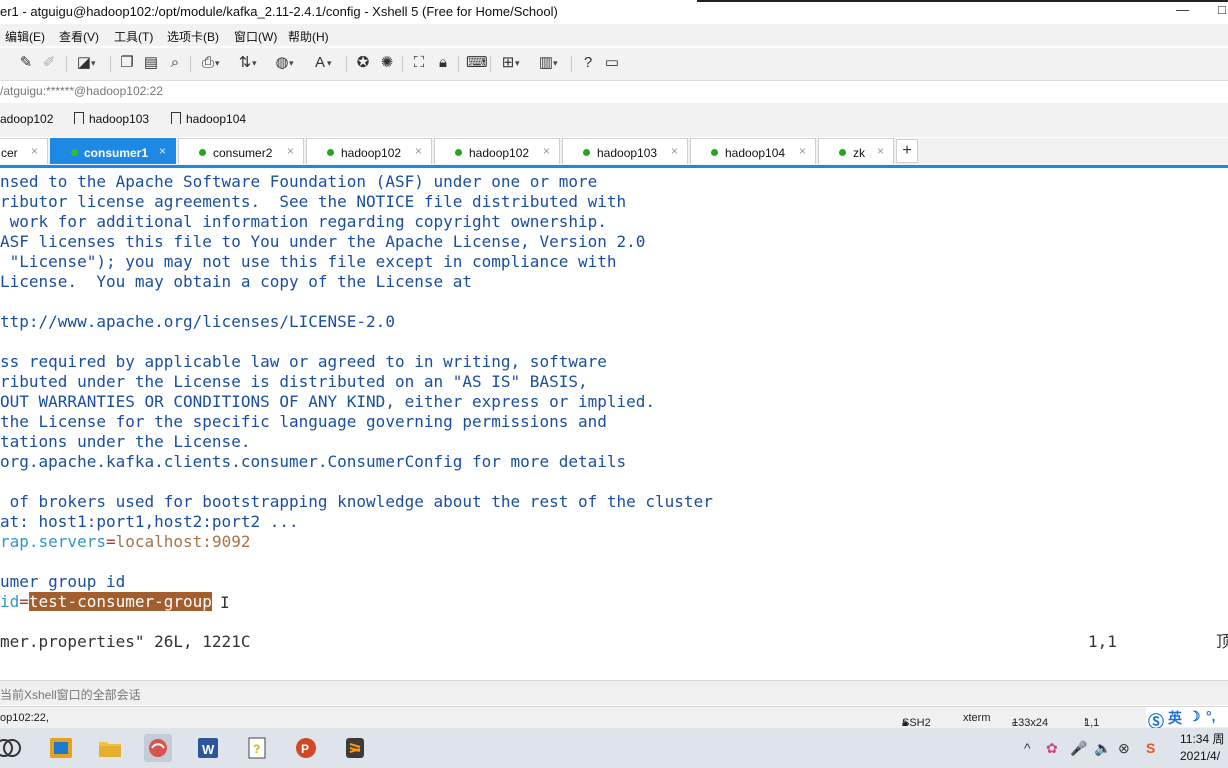 This screenshot has height=768, width=1228. Describe the element at coordinates (859, 153) in the screenshot. I see `tab-label: zk` at that location.